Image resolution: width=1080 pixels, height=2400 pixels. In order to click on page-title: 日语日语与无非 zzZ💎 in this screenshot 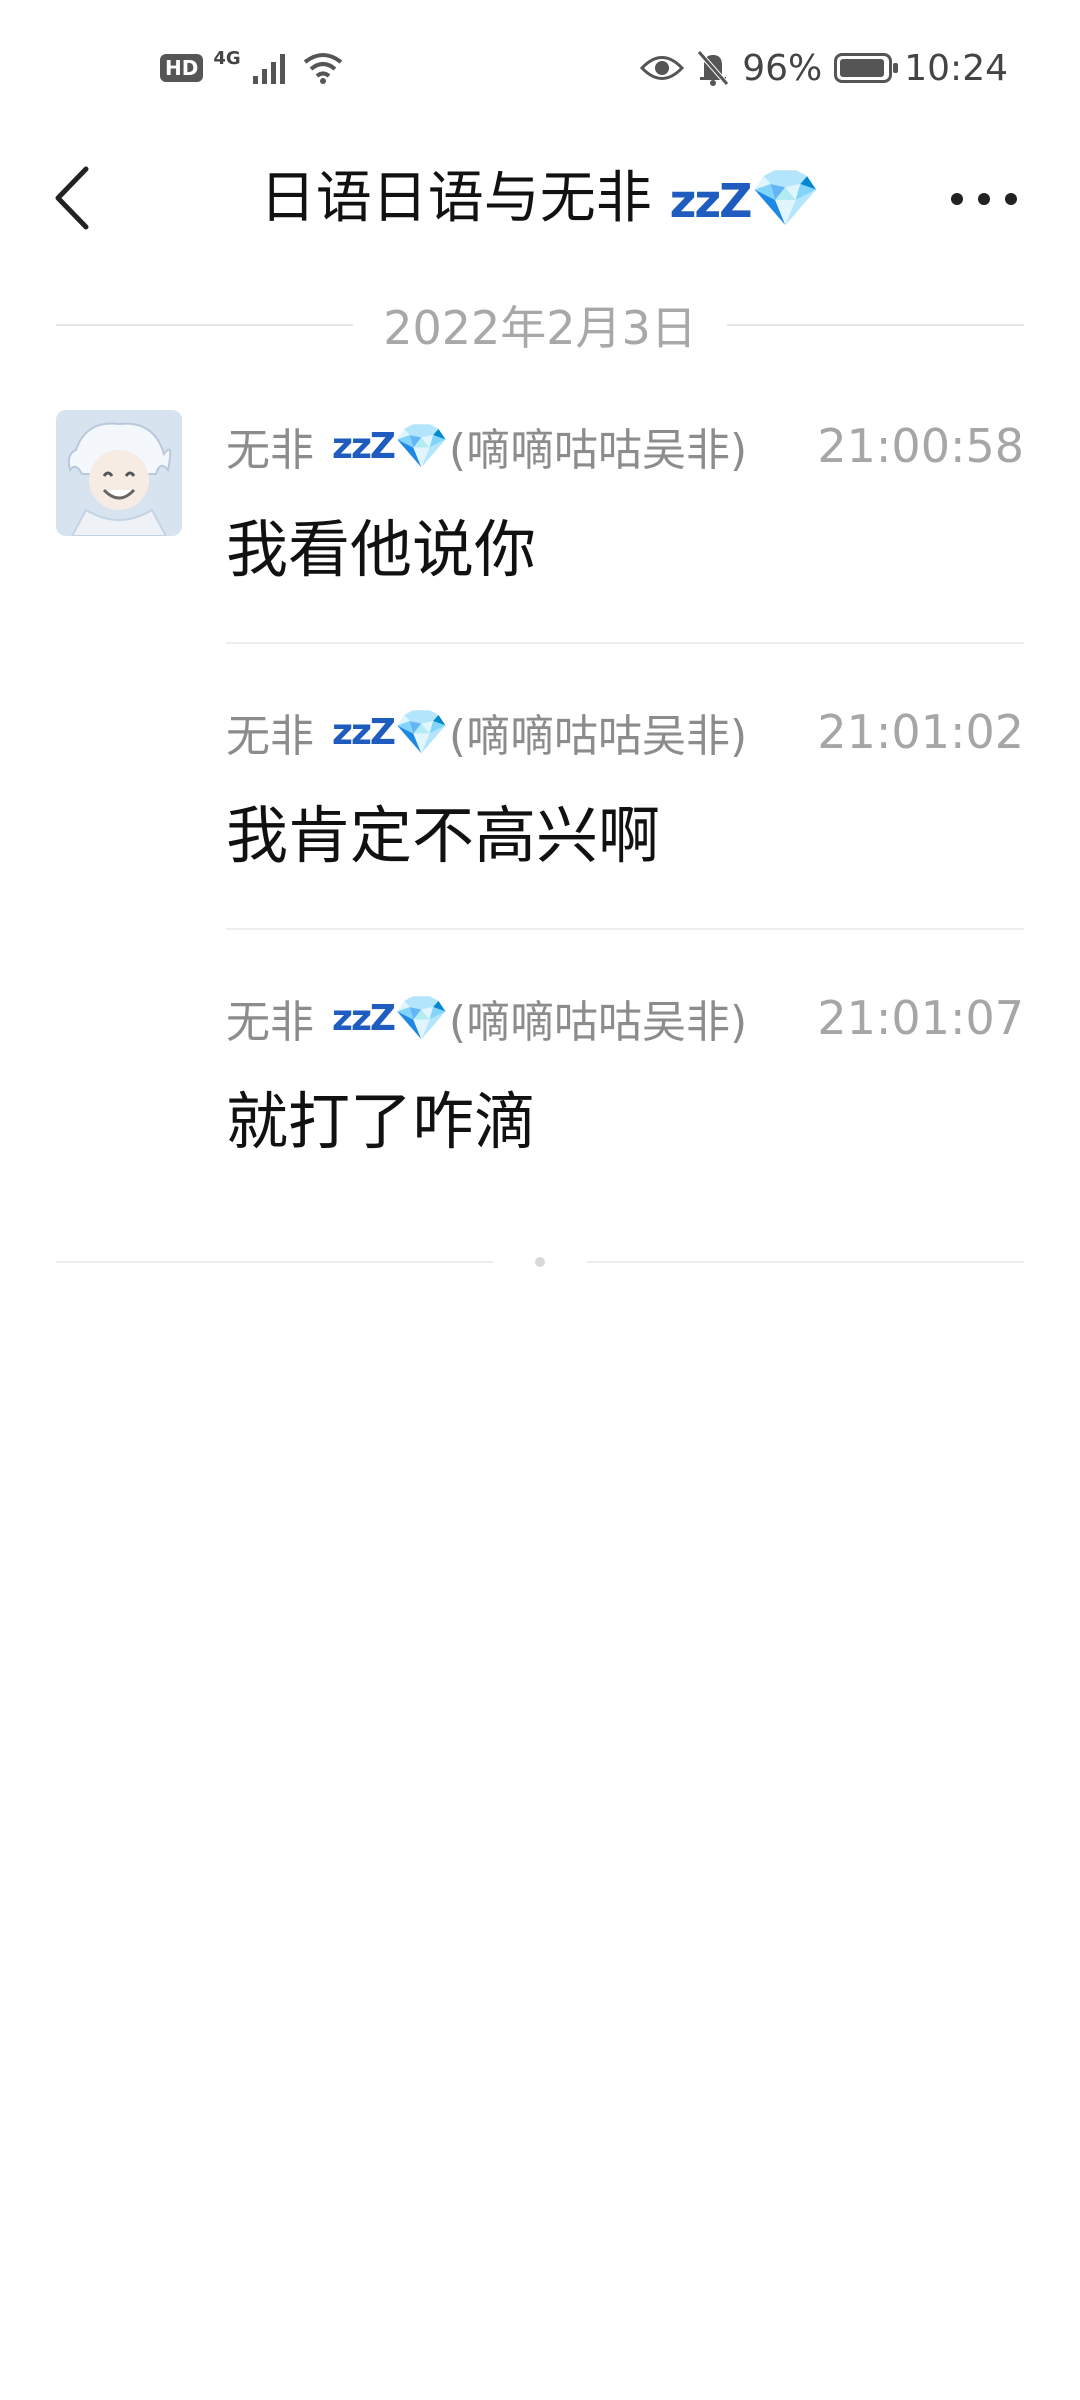, I will do `click(540, 199)`.